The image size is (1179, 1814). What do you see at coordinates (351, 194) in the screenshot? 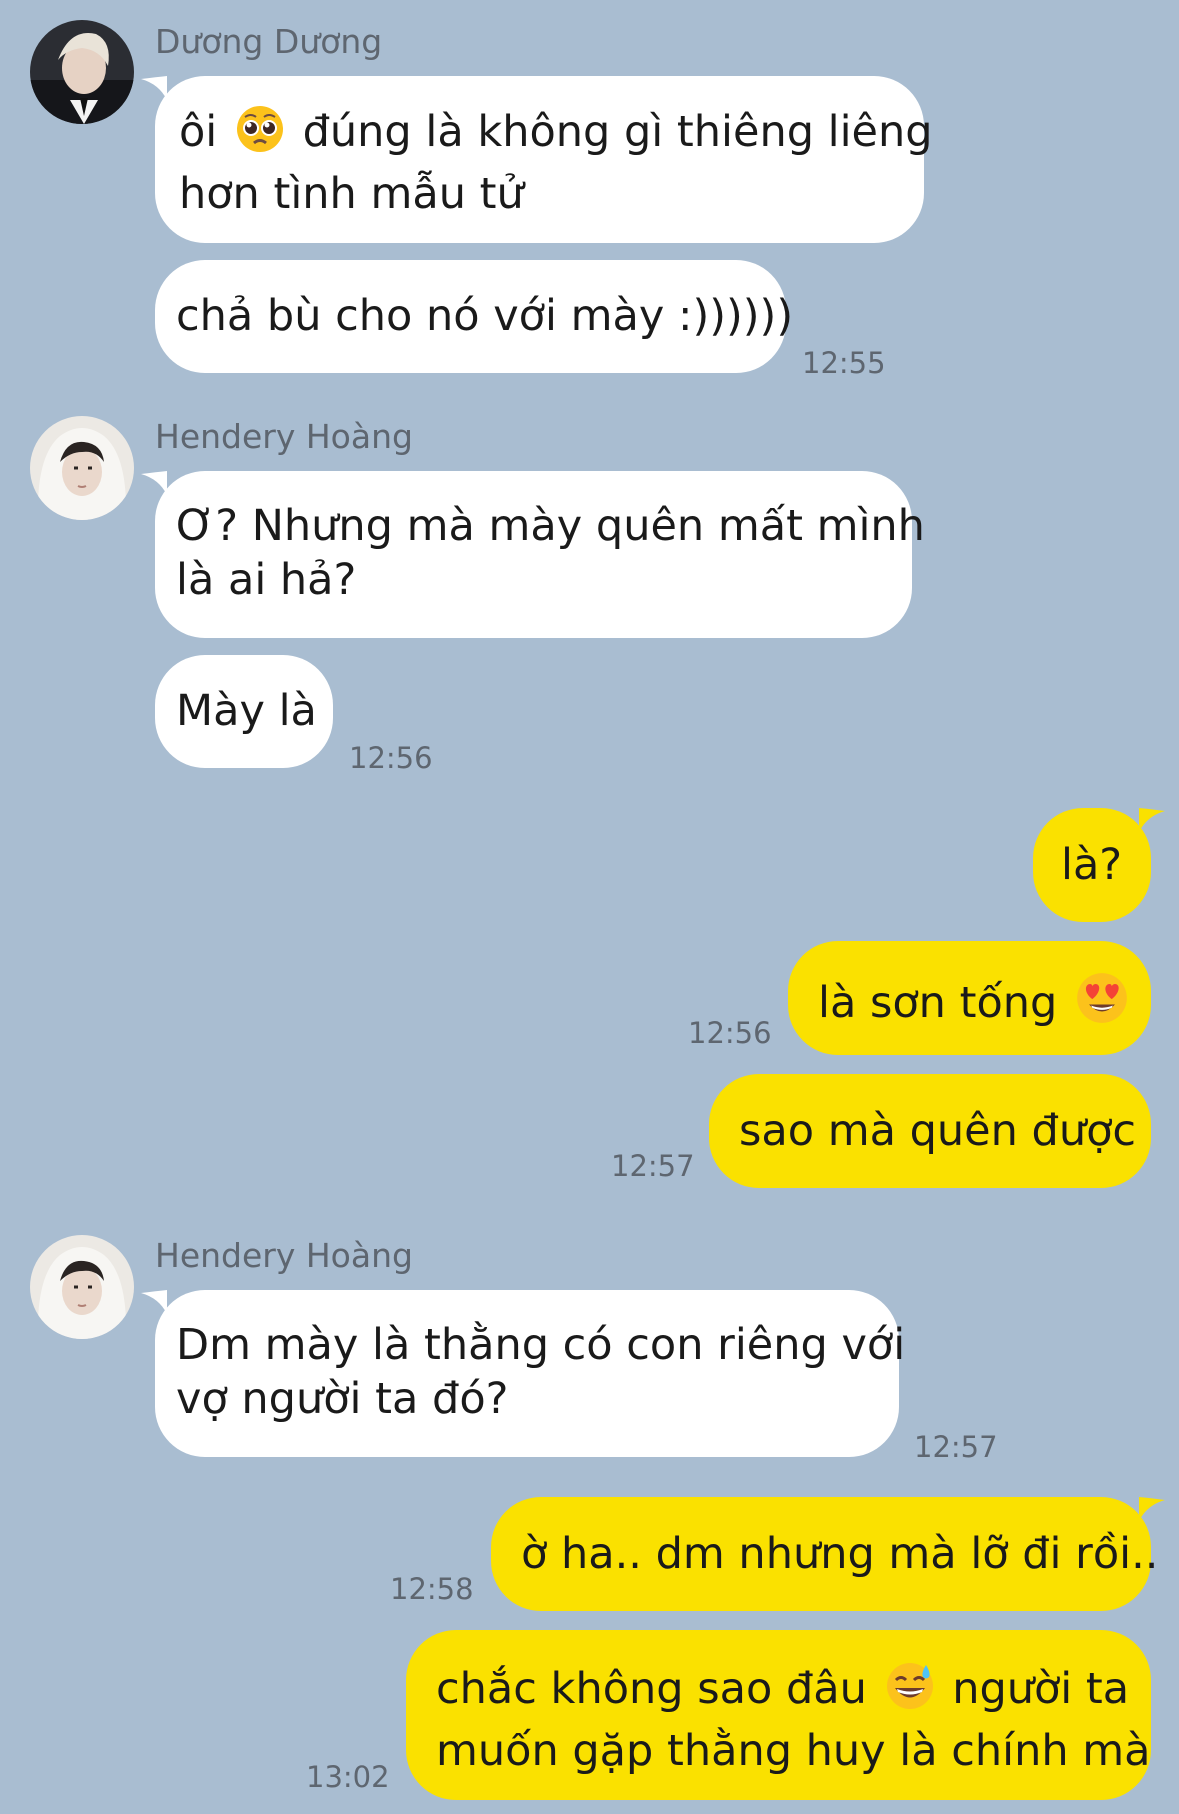
I see `message-line: hơn tình mẫu tử` at bounding box center [351, 194].